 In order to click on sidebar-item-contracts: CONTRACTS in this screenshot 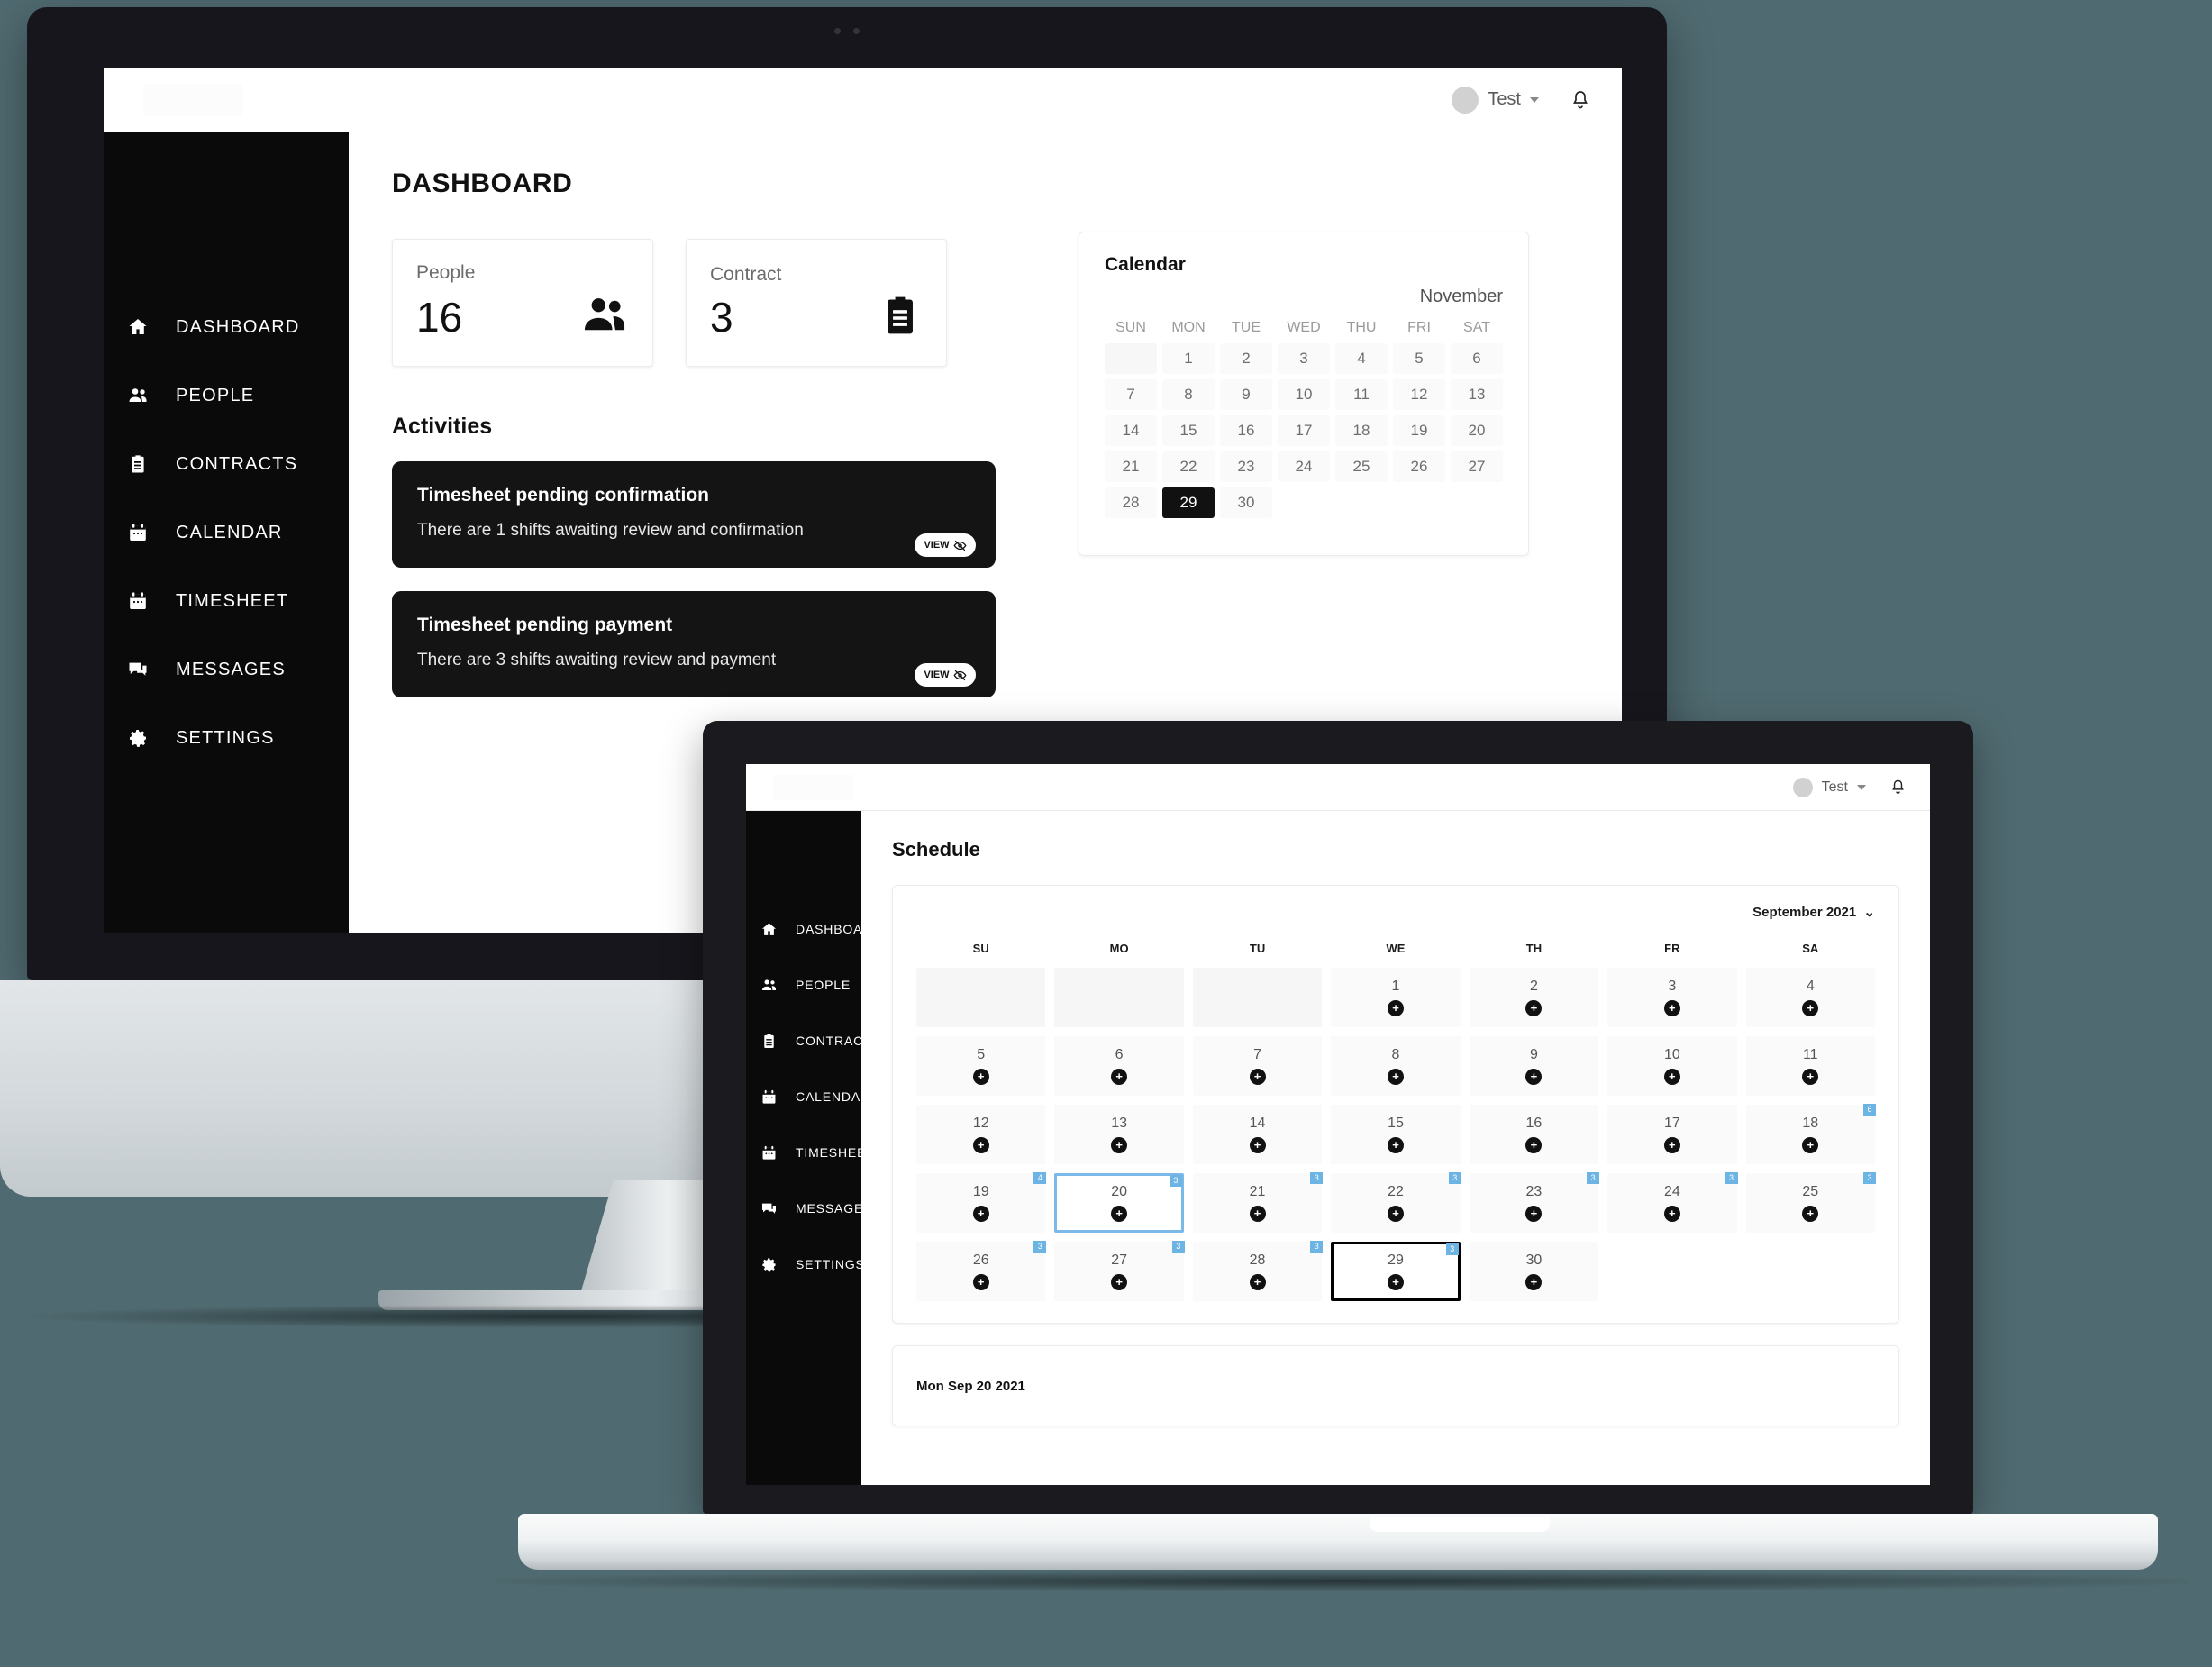, I will do `click(226, 464)`.